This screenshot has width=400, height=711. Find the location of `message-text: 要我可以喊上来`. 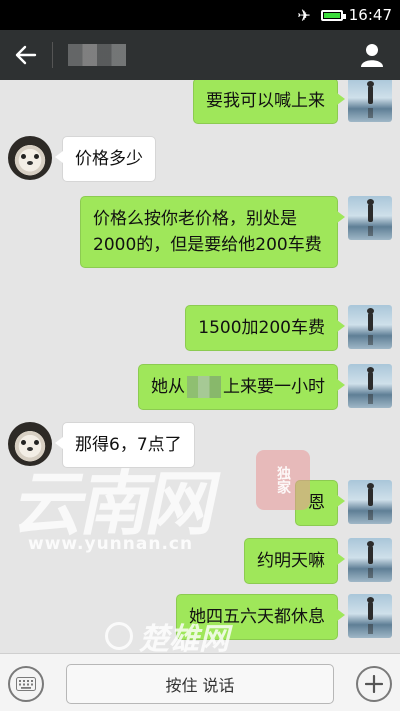

message-text: 要我可以喊上来 is located at coordinates (265, 101).